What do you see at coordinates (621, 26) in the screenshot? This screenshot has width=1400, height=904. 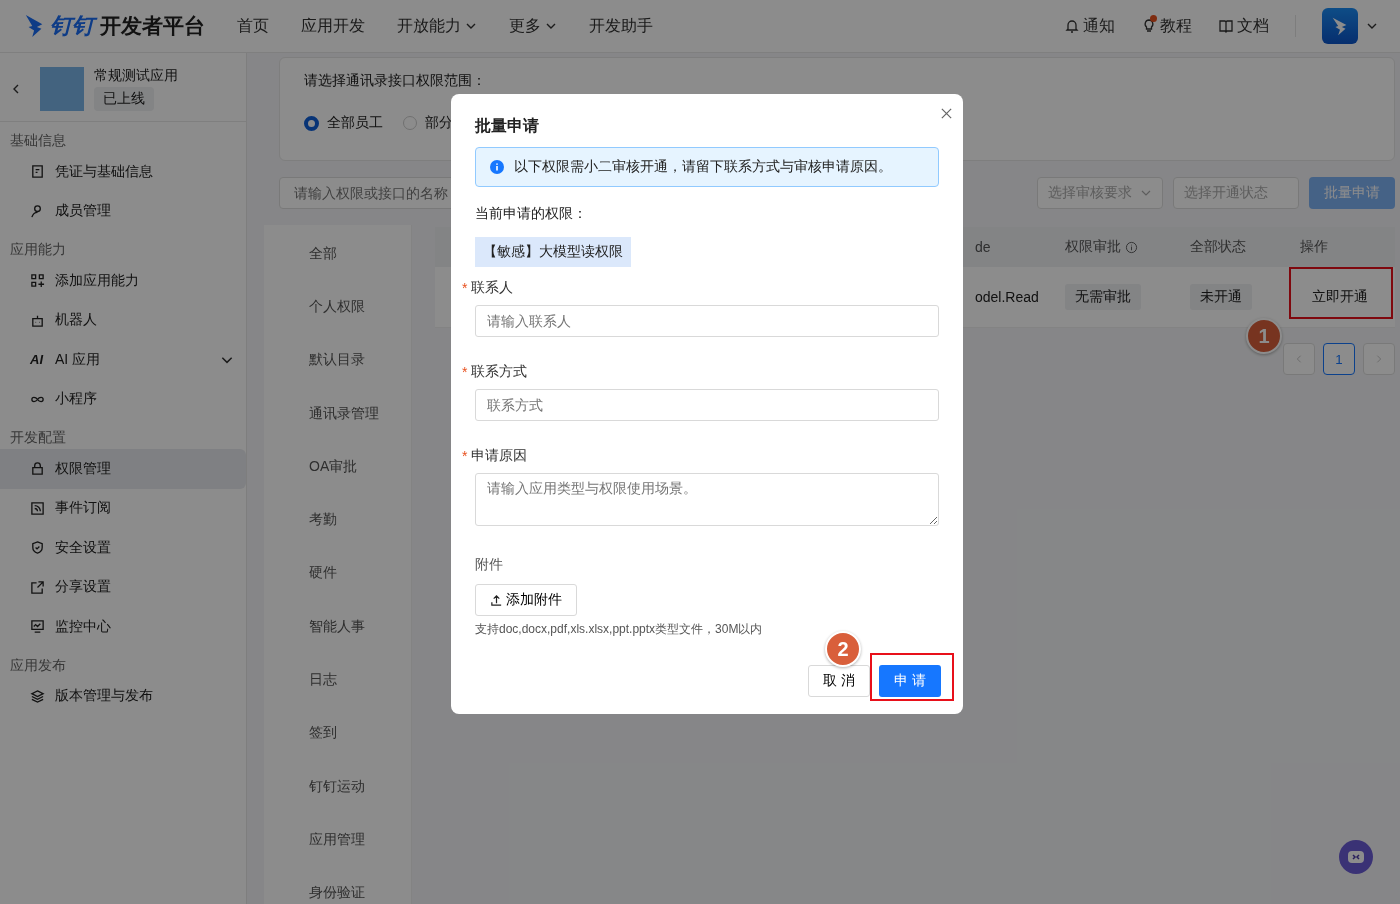 I see `nav-link: 开发助手` at bounding box center [621, 26].